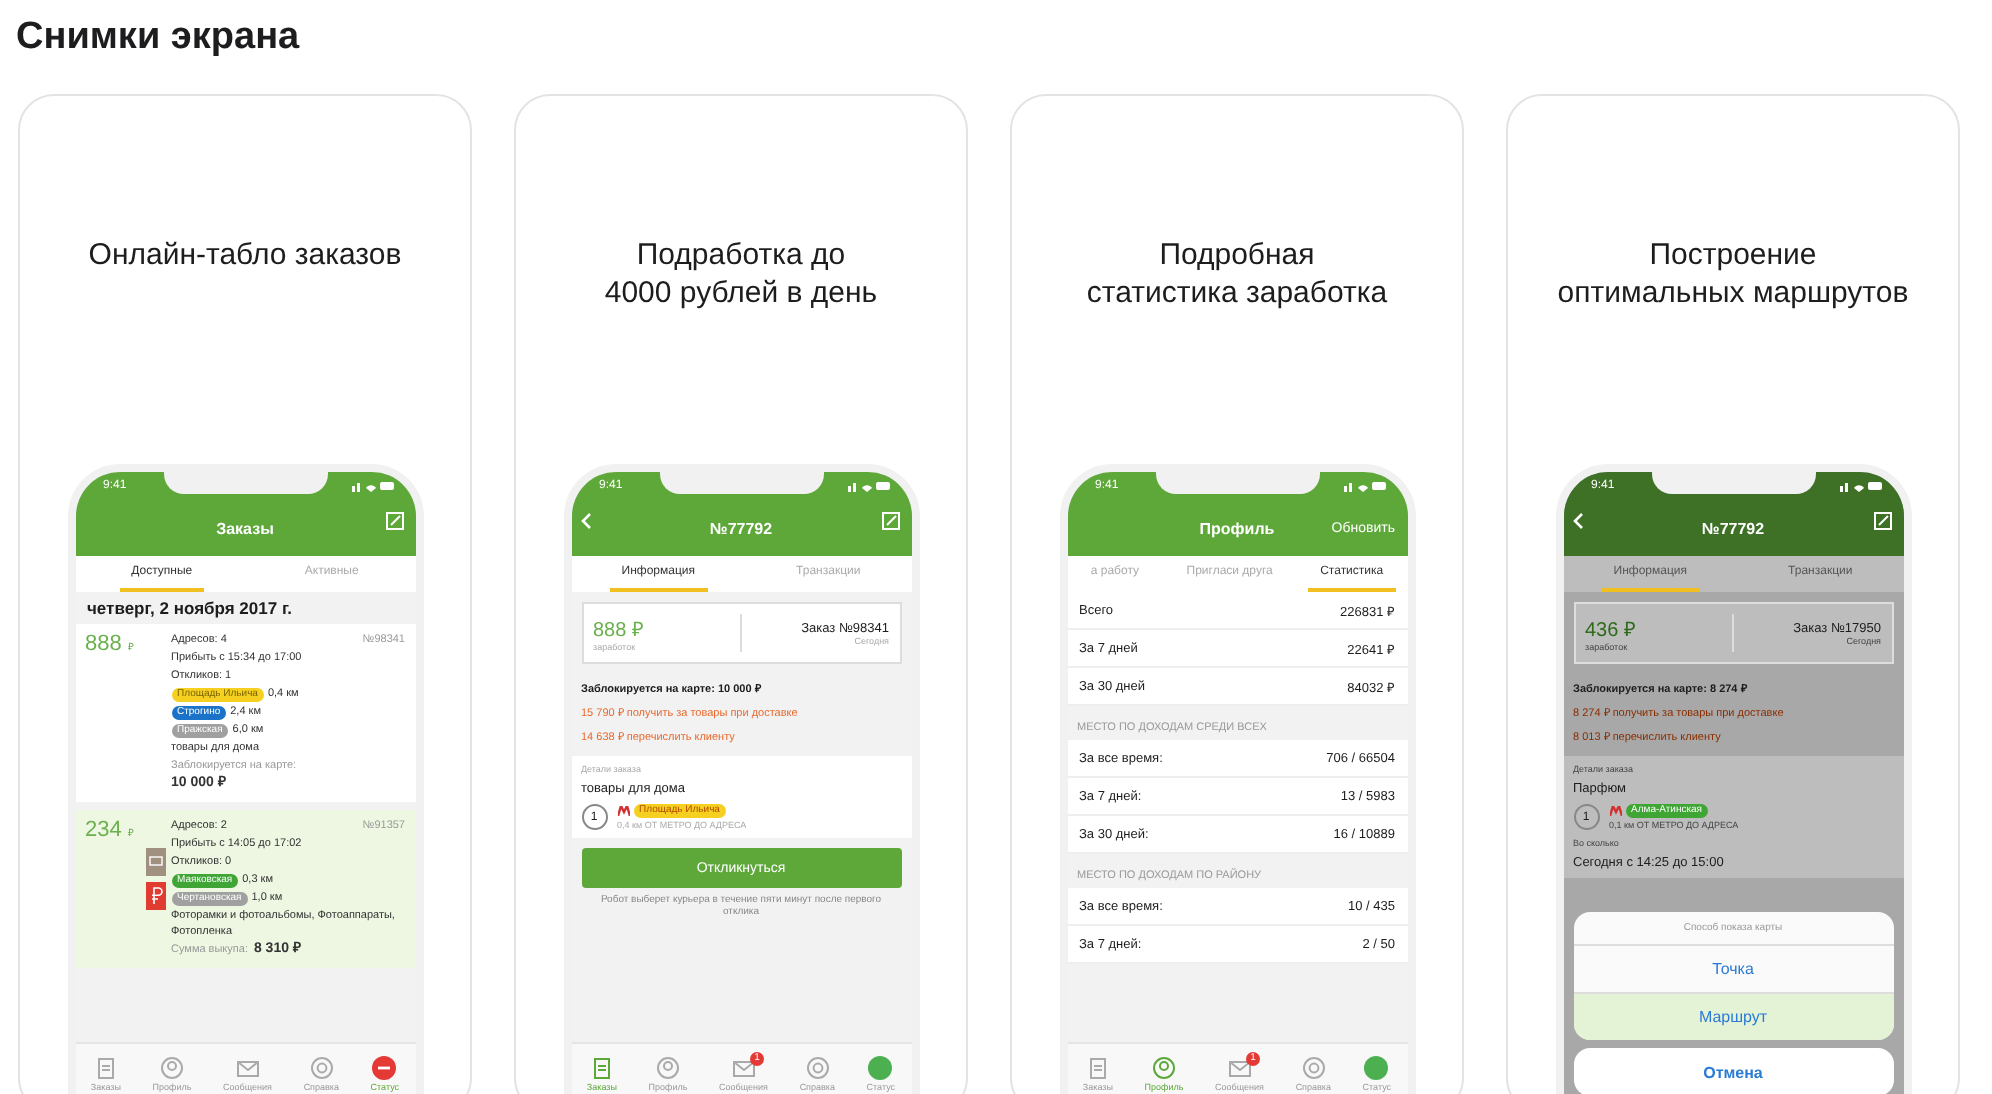 Image resolution: width=1992 pixels, height=1094 pixels. What do you see at coordinates (245, 528) in the screenshot?
I see `screen-title: Заказы` at bounding box center [245, 528].